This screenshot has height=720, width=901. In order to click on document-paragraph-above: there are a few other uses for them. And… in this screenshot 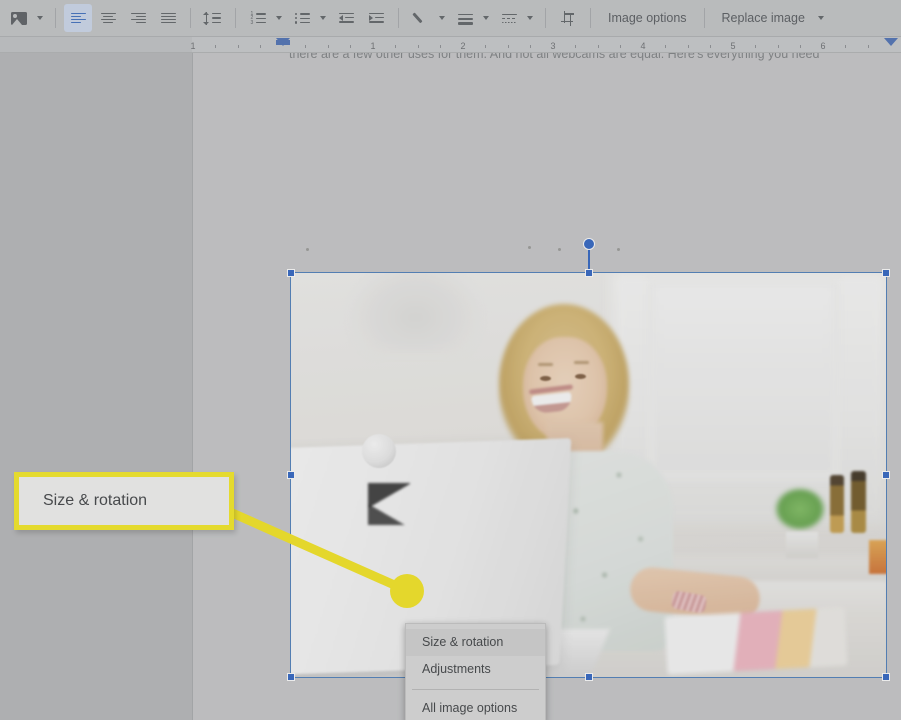, I will do `click(554, 57)`.